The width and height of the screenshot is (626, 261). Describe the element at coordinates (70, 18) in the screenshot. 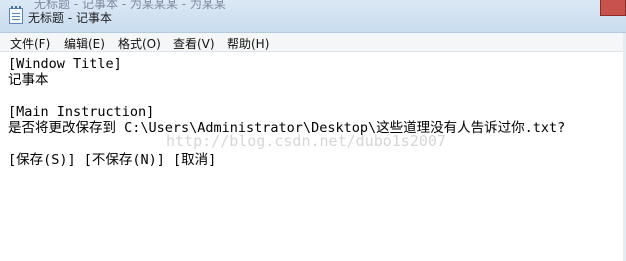

I see `window-title: 无标题 - 记事本` at that location.